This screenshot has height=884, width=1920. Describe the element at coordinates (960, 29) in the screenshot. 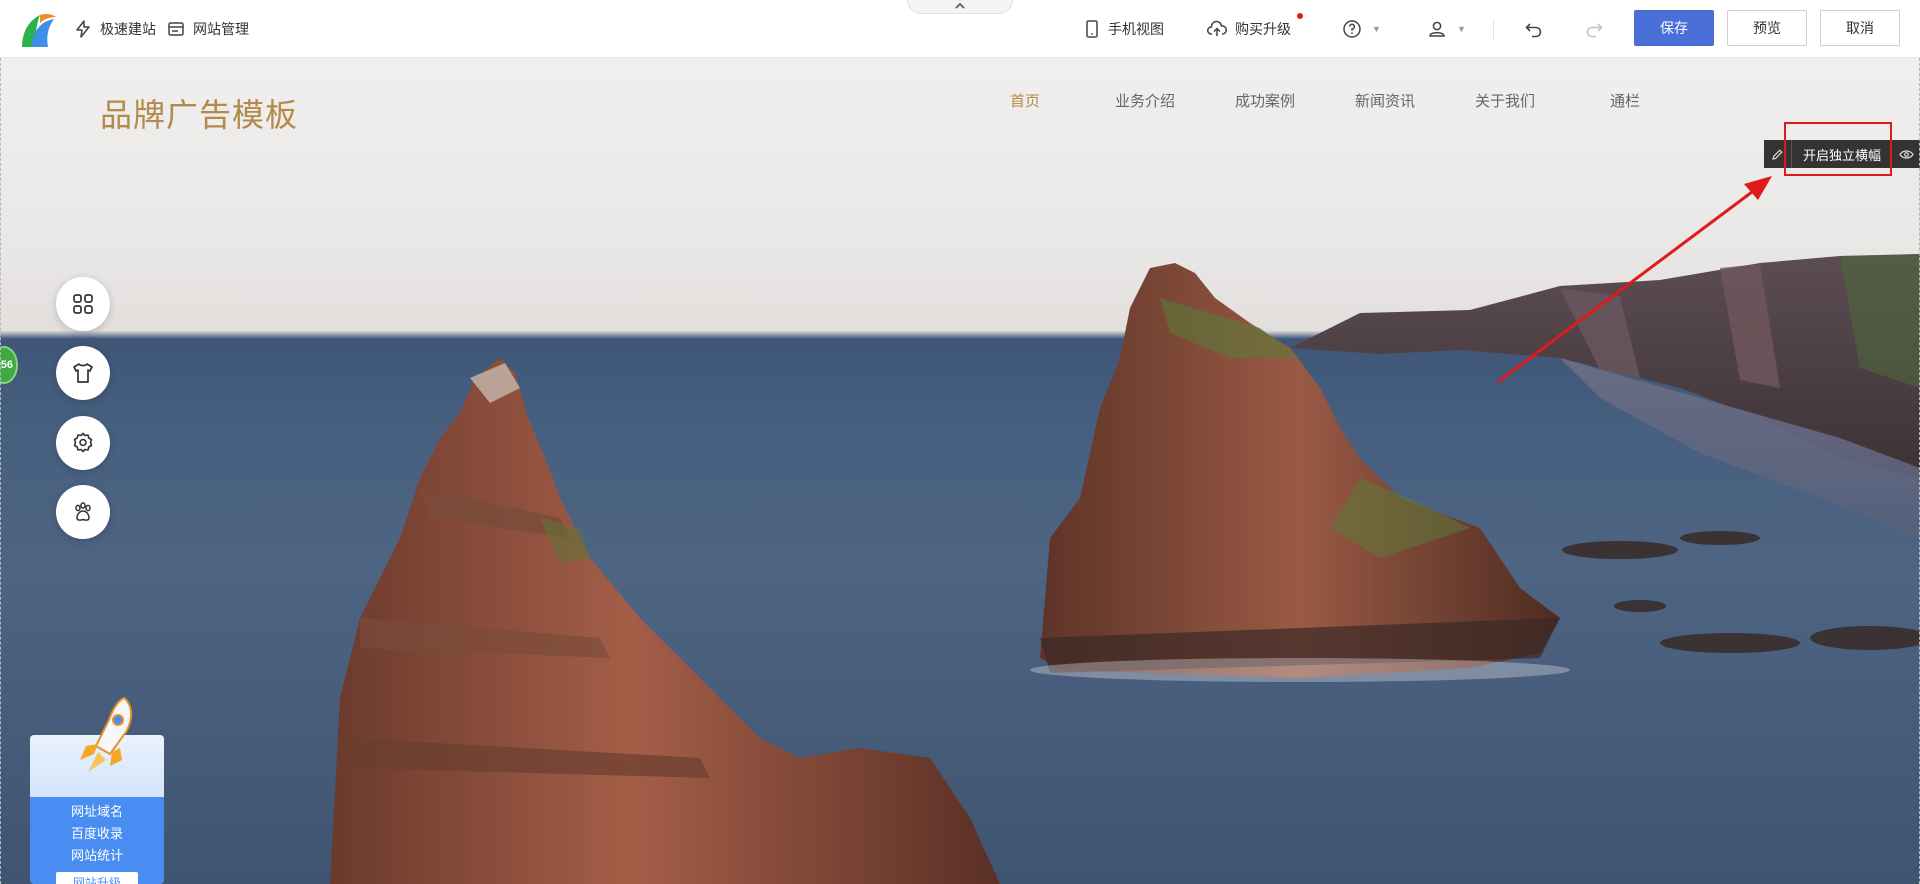

I see `editor-toolbar: 极速建站 网站管理 手机视图 购买升级 ▼ ▼ 保存 预览 取消` at that location.